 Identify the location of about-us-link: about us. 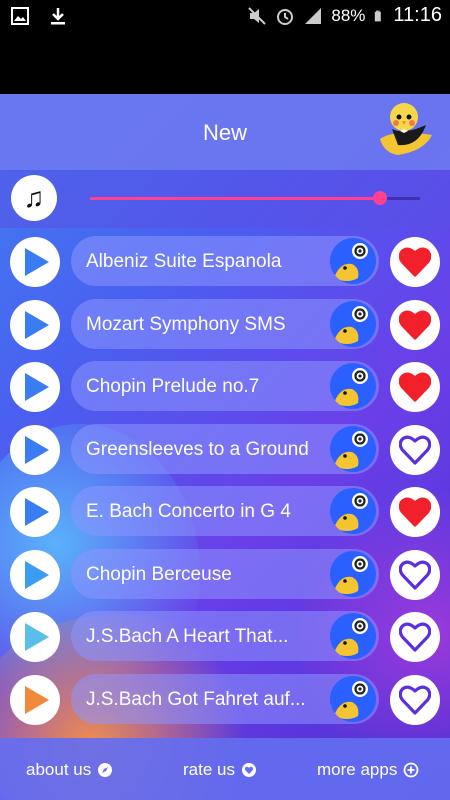
(69, 770).